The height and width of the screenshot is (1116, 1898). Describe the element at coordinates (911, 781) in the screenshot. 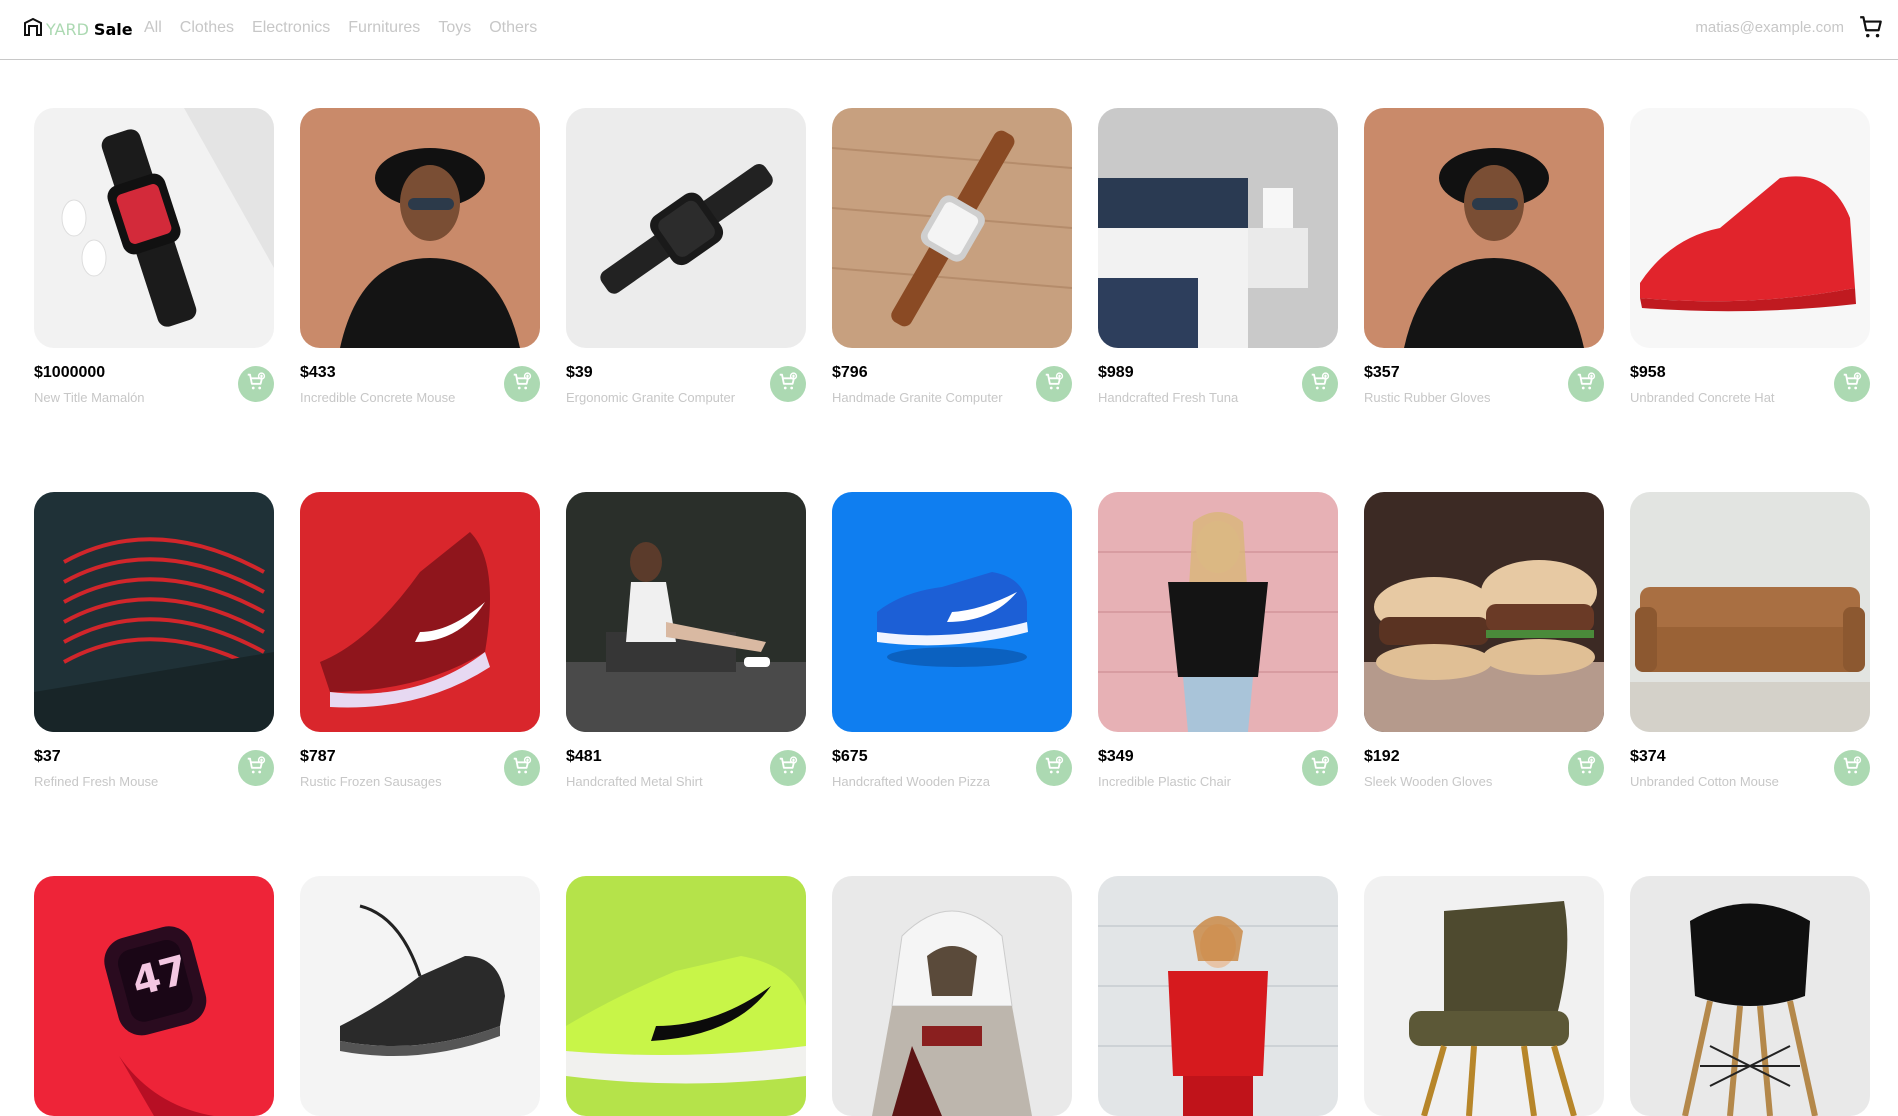

I see `product-title: Handcrafted Wooden Pizza` at that location.